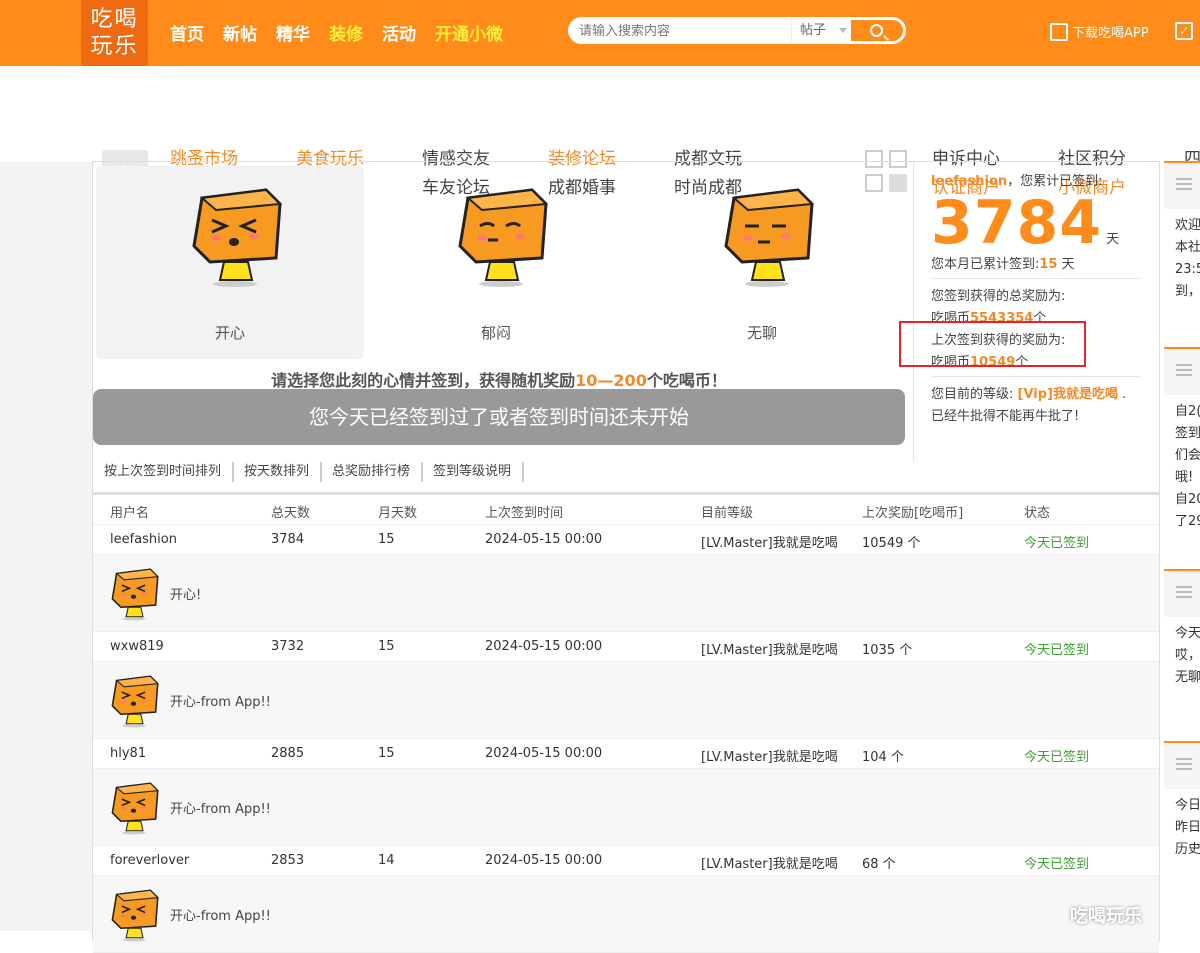 This screenshot has height=953, width=1200. I want to click on username-link: leefashion, so click(969, 181).